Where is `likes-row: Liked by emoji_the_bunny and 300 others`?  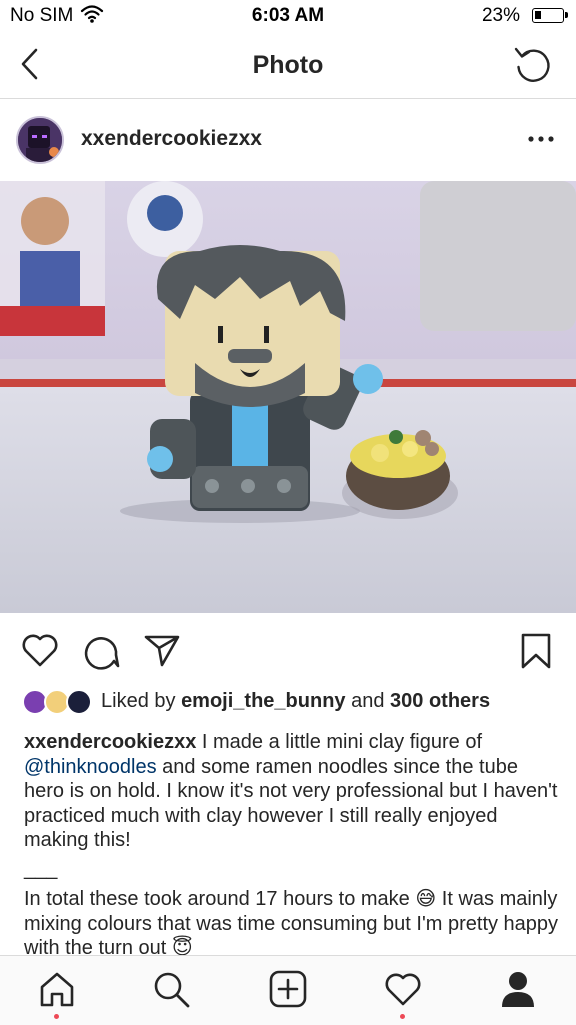
likes-row: Liked by emoji_the_bunny and 300 others is located at coordinates (292, 703).